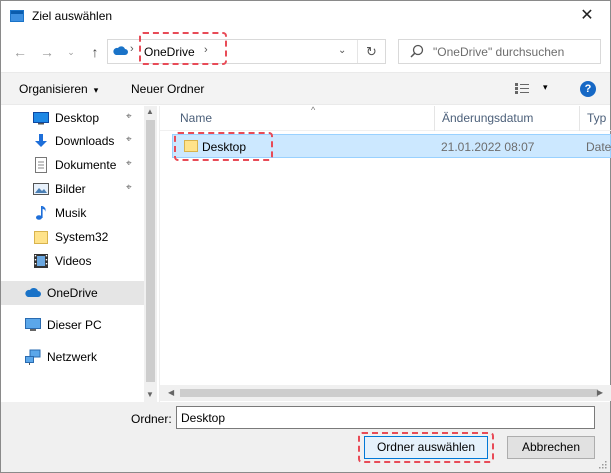  I want to click on scroll-right-icon: ▶, so click(600, 392).